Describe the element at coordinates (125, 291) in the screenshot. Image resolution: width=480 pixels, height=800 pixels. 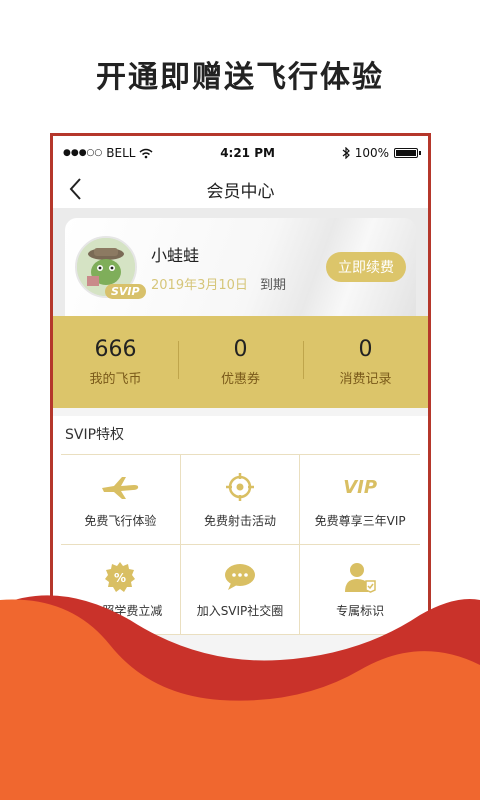
I see `svip-badge: SVIP` at that location.